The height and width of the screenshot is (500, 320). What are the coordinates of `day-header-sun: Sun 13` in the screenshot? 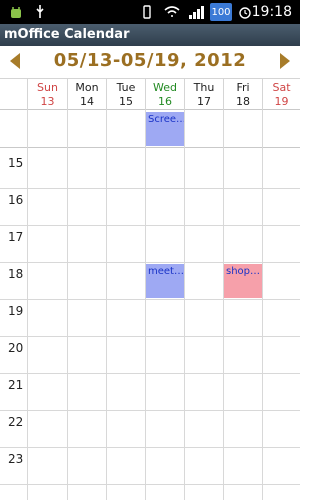 It's located at (47, 94).